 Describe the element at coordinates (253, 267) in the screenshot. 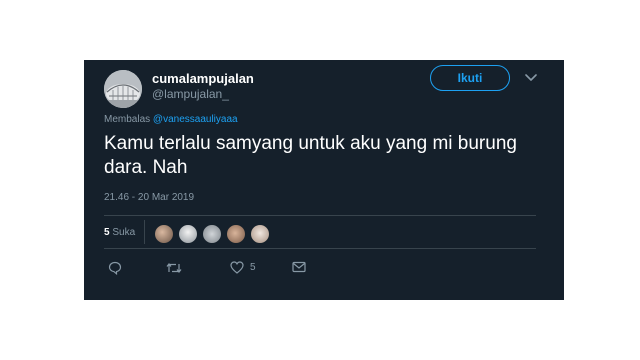

I see `like-count: 5` at that location.